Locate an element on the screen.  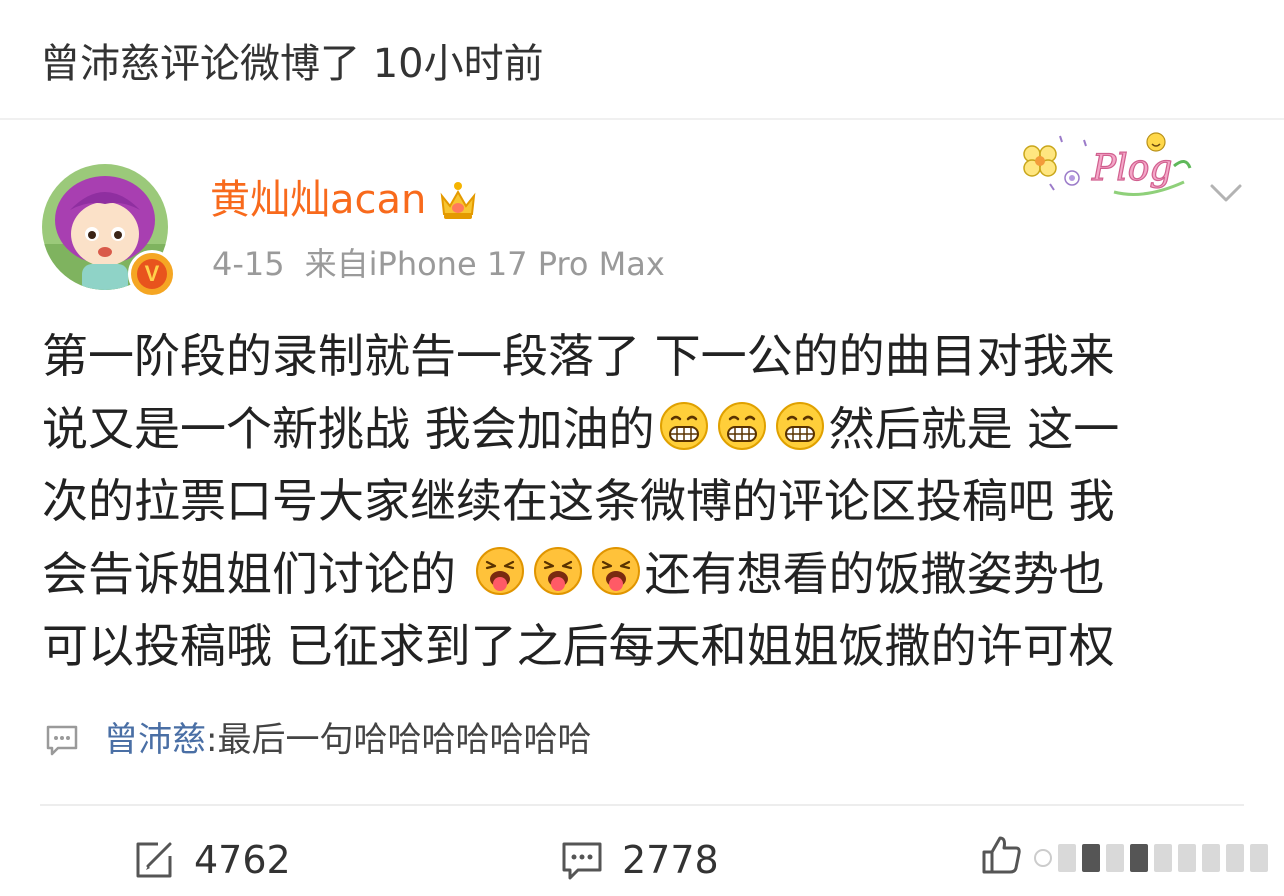
like-button is located at coordinates (1002, 854).